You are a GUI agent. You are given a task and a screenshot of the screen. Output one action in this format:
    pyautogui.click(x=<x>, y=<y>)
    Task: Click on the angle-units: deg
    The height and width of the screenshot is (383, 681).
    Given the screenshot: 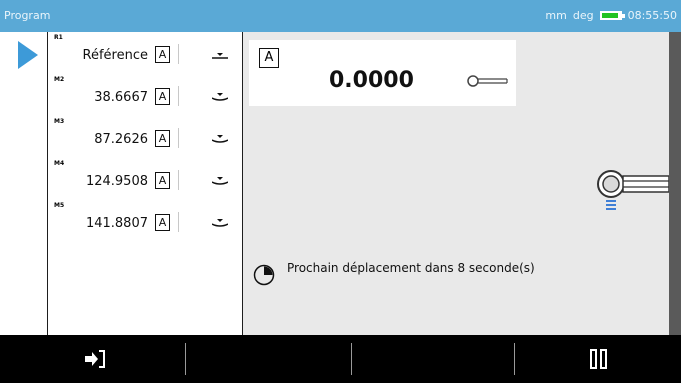 What is the action you would take?
    pyautogui.click(x=583, y=15)
    